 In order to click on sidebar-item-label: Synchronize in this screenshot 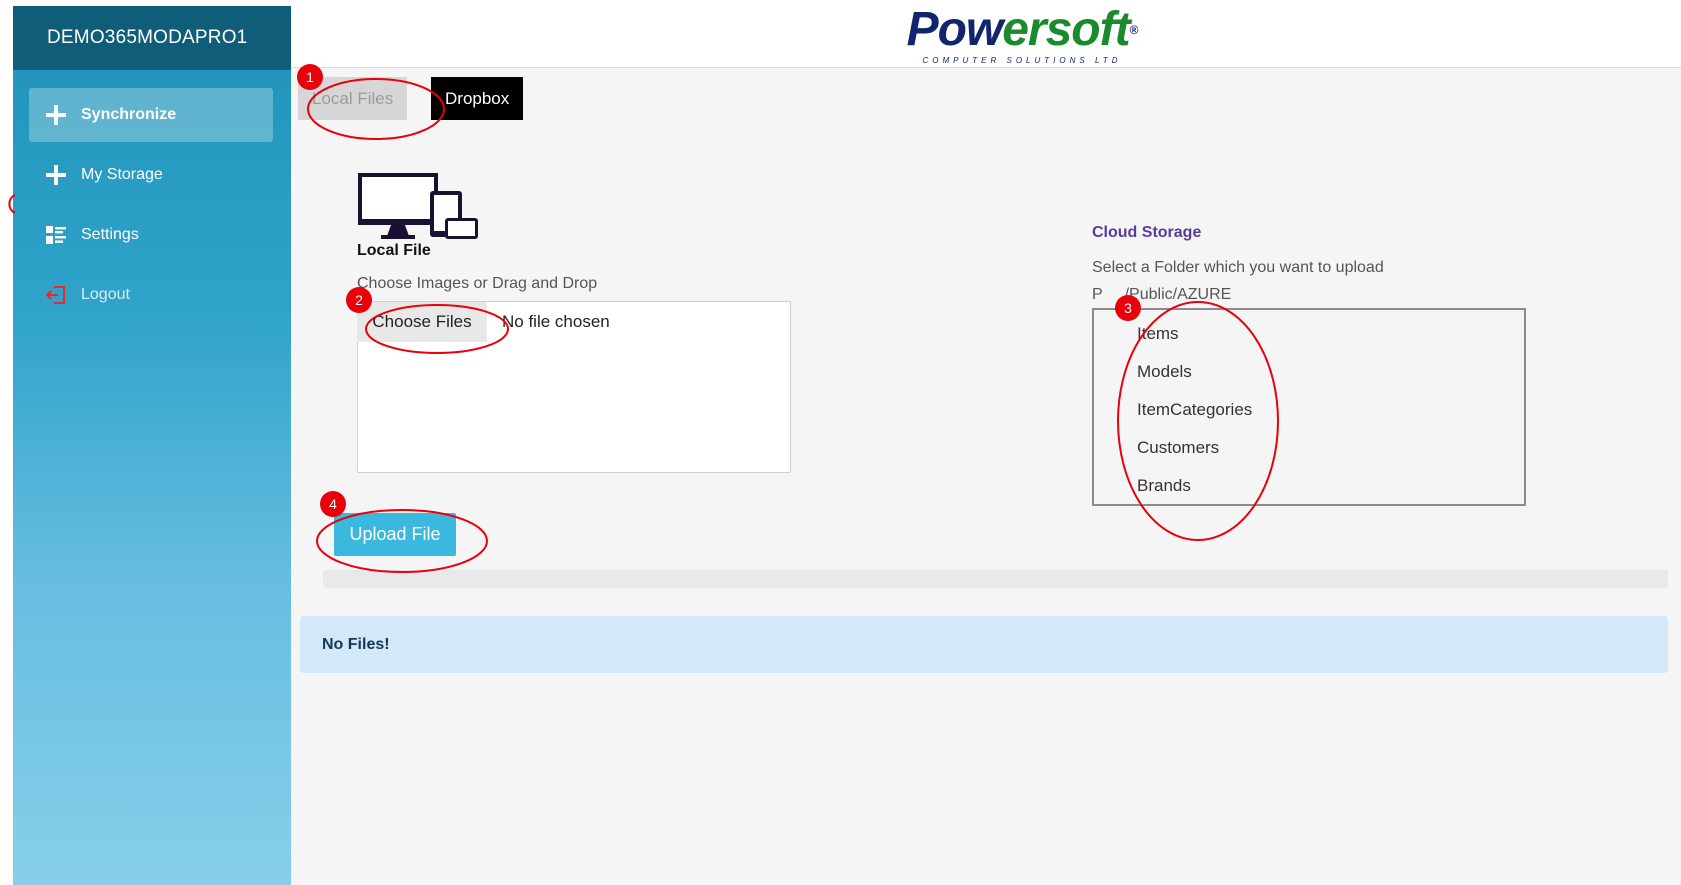, I will do `click(129, 114)`.